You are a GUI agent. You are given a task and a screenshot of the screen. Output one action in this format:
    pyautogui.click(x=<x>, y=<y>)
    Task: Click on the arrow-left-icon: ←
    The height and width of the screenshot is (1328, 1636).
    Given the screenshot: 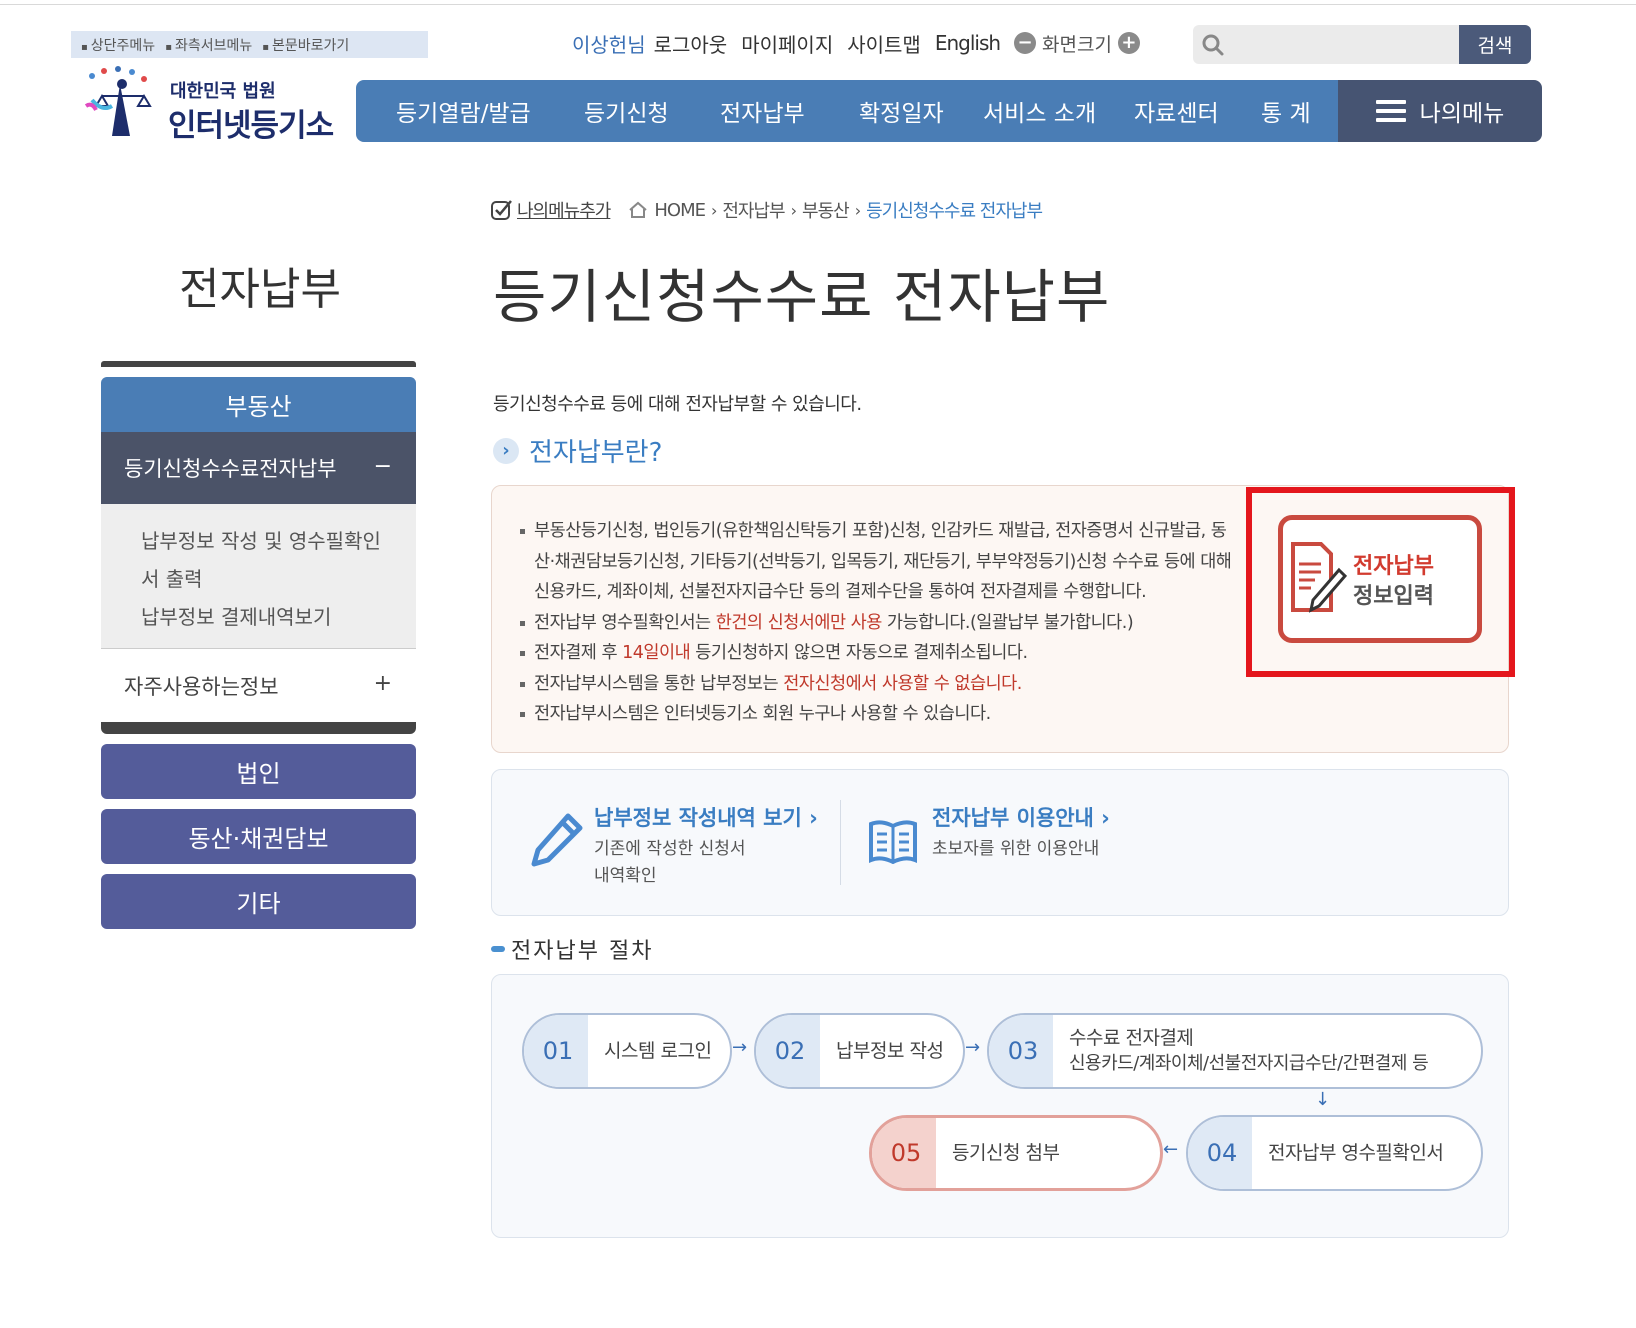 What is the action you would take?
    pyautogui.click(x=1171, y=1149)
    